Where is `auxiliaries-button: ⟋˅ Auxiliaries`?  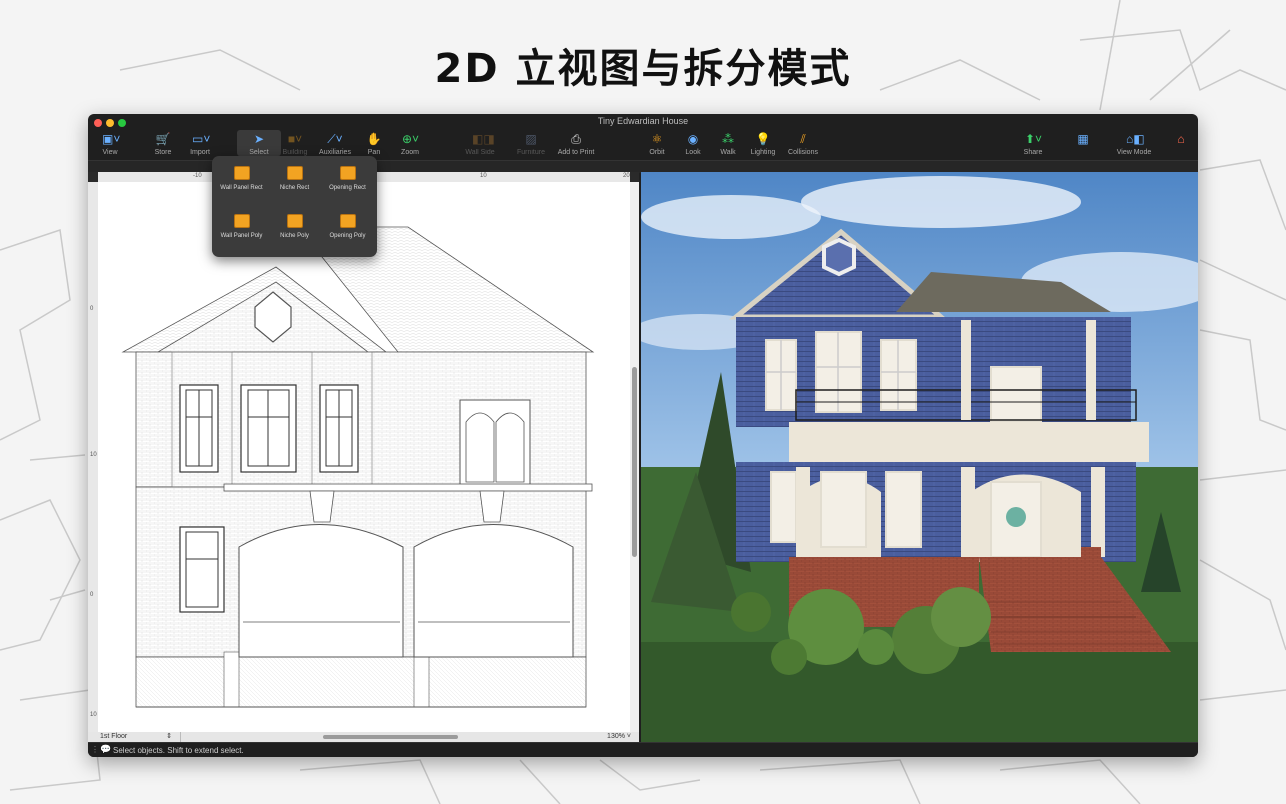
auxiliaries-button: ⟋˅ Auxiliaries is located at coordinates (335, 143).